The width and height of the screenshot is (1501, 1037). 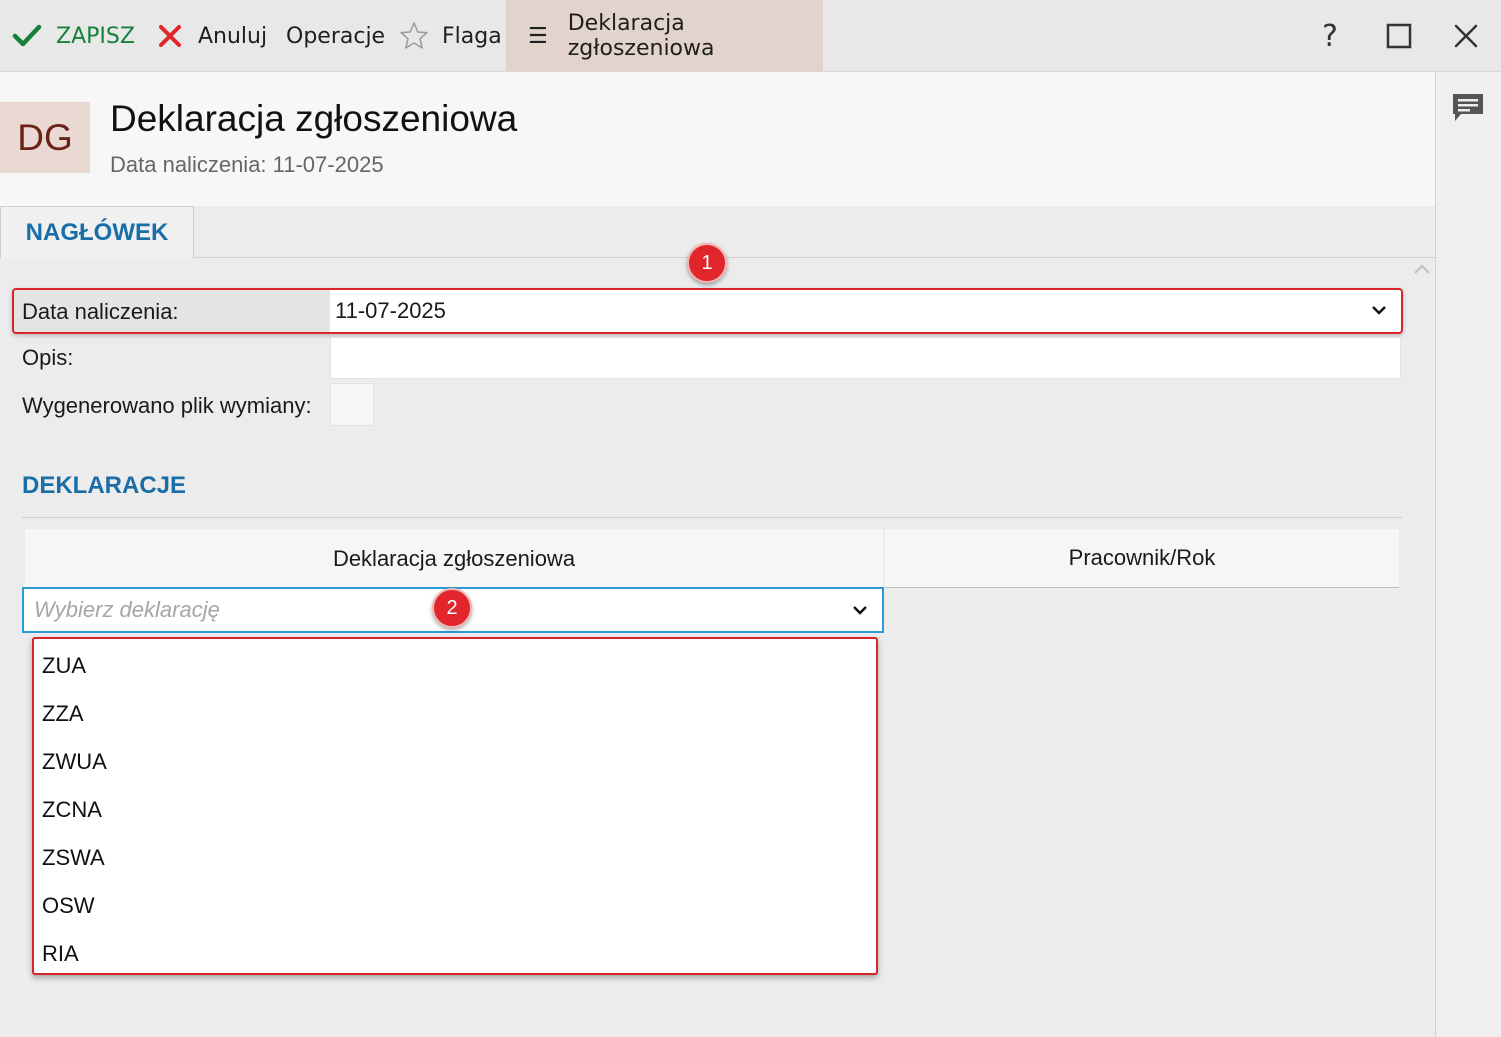 I want to click on save-button: ZAPISZ, so click(x=73, y=36).